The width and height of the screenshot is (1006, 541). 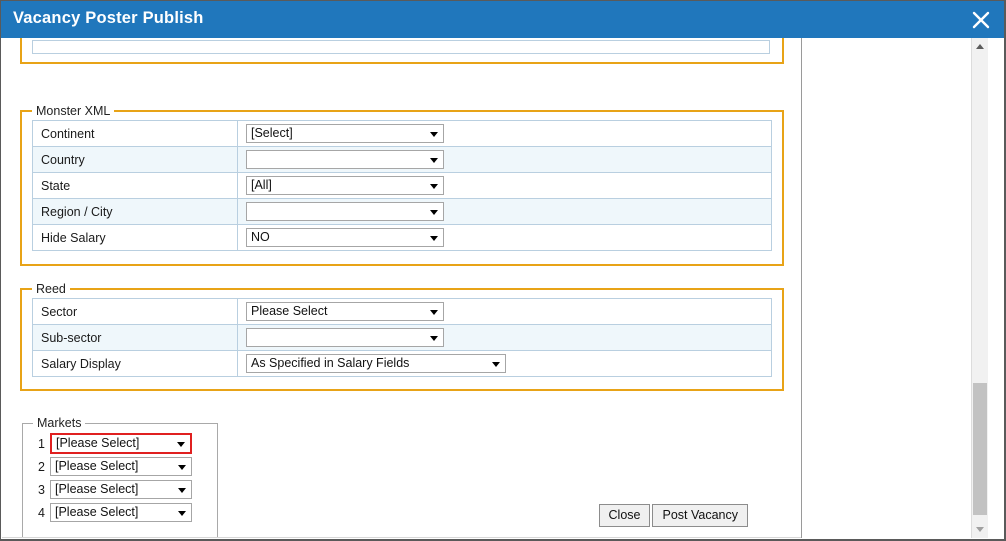 What do you see at coordinates (260, 237) in the screenshot?
I see `hide-salary-select-value: NO` at bounding box center [260, 237].